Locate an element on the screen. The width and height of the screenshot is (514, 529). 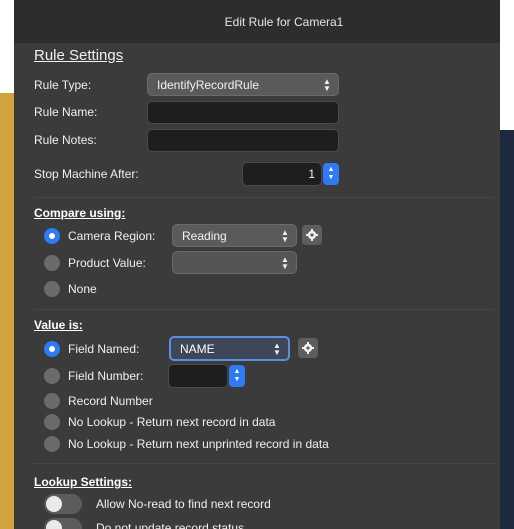
rule-settings-title: Rule Settings is located at coordinates (79, 55).